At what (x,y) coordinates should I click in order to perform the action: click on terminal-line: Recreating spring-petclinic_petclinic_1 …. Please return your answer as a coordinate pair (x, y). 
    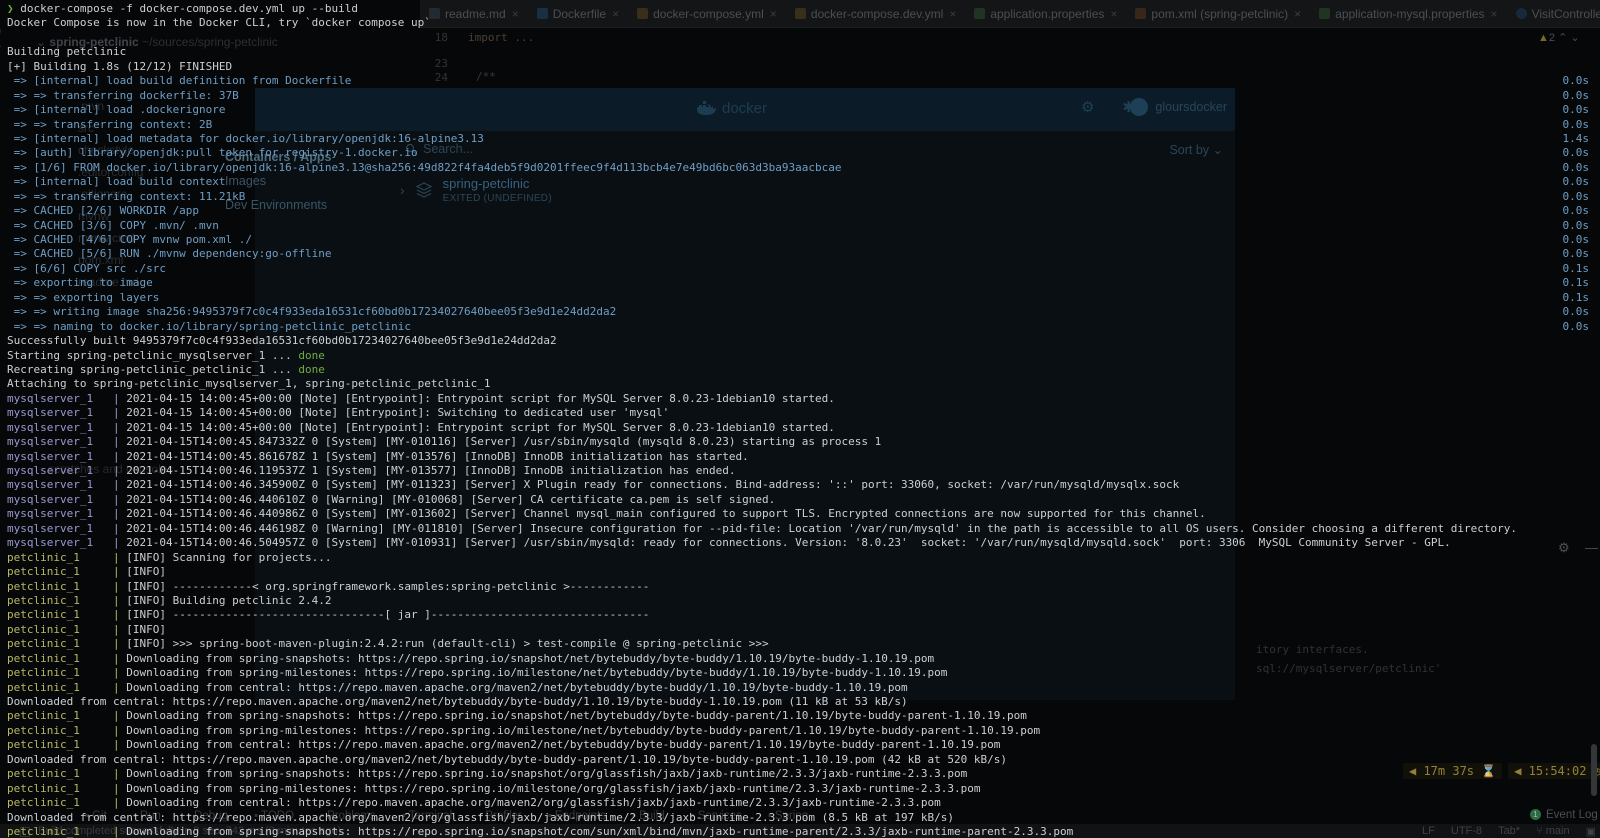
    Looking at the image, I should click on (166, 369).